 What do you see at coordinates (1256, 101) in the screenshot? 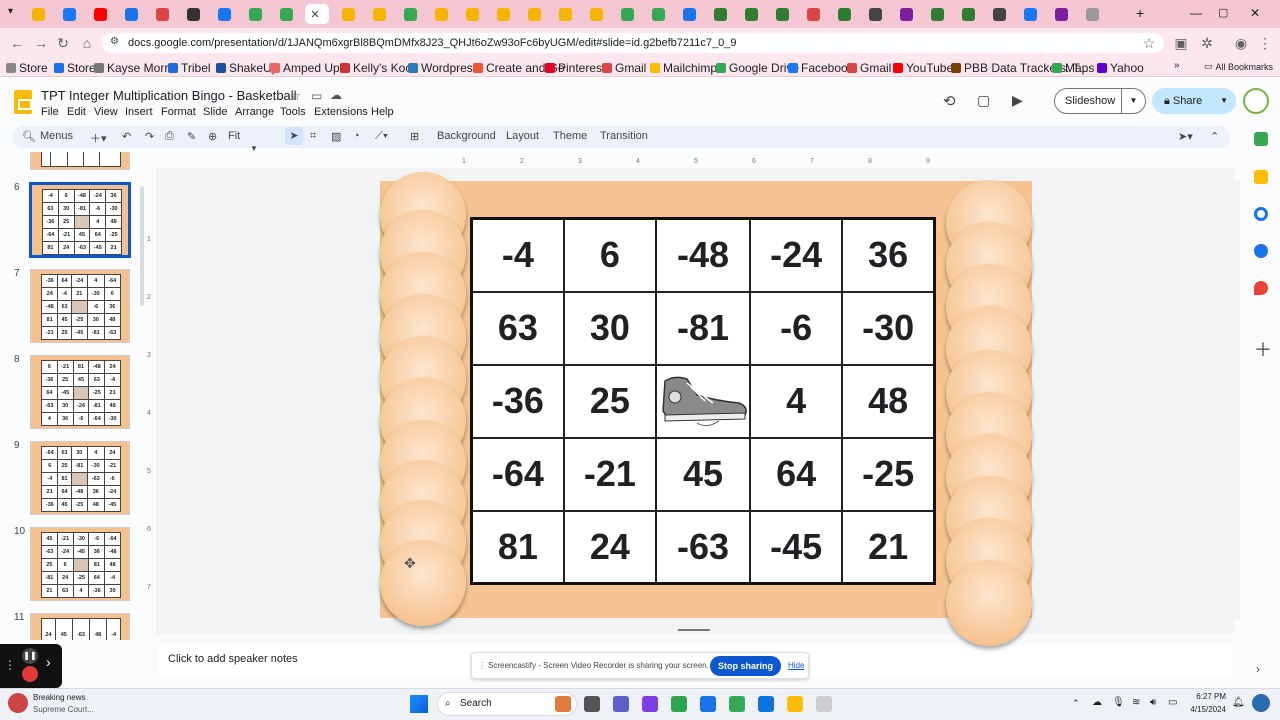
I see `user-avatar` at bounding box center [1256, 101].